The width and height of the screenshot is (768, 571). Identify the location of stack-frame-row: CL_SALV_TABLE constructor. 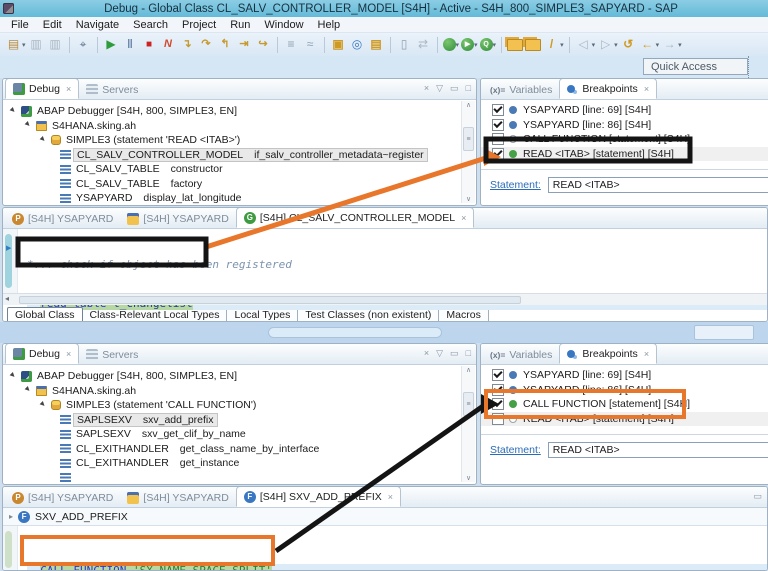
(239, 169).